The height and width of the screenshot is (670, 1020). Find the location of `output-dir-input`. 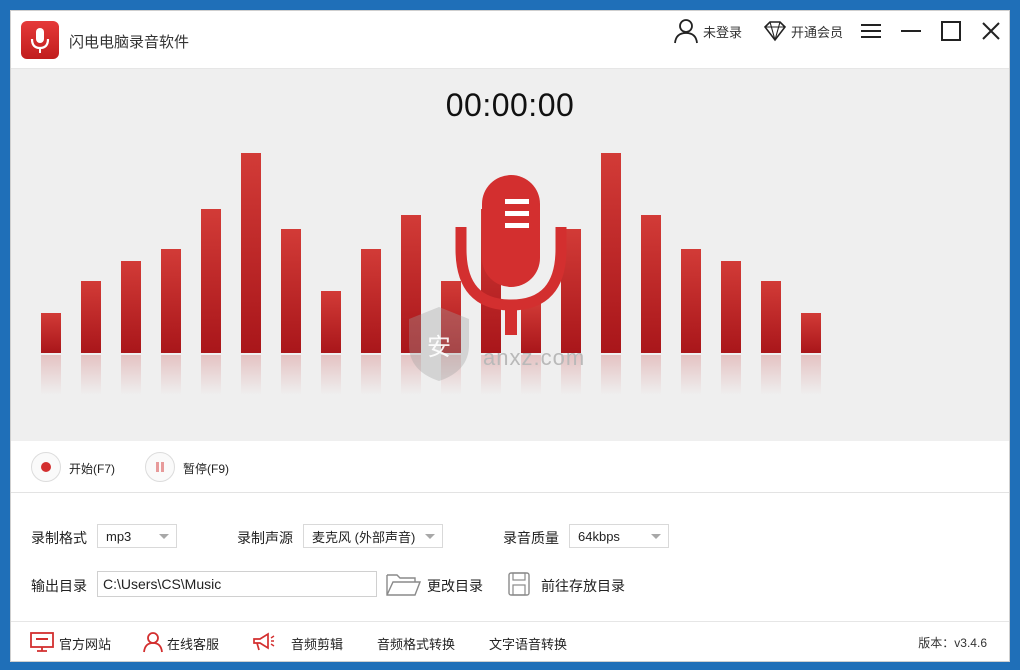

output-dir-input is located at coordinates (237, 584).